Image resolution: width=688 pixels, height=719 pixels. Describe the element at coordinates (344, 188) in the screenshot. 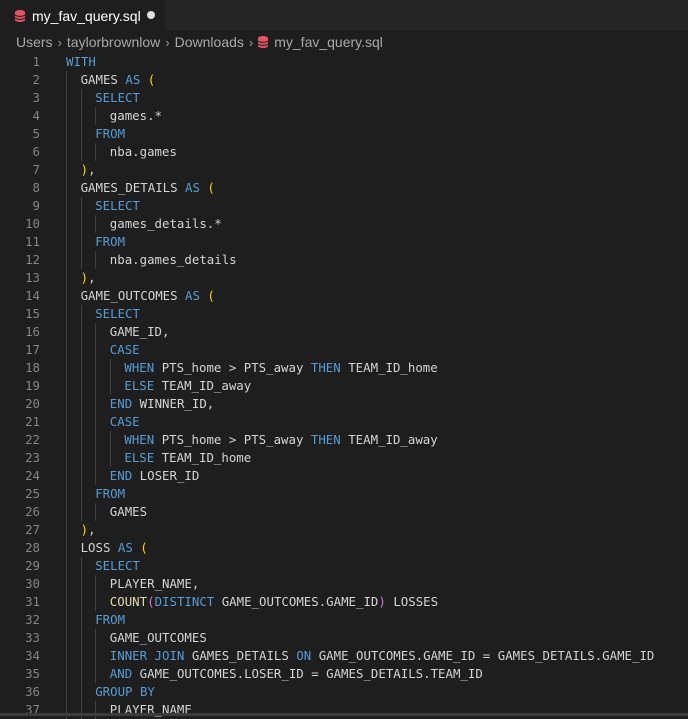

I see `code-line: 8 GAMES_DETAILS AS (` at that location.